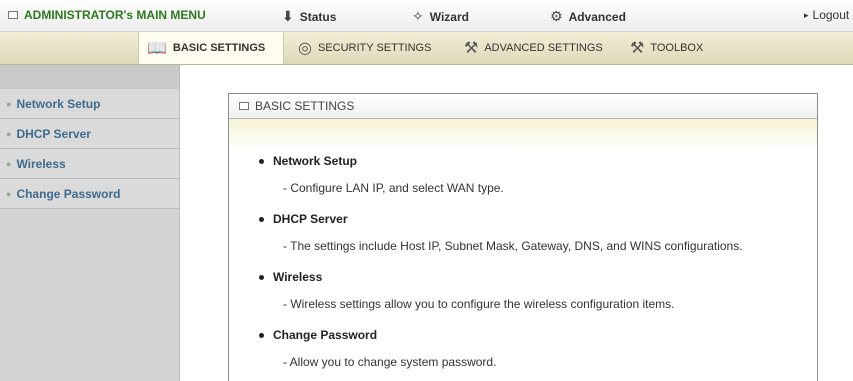 This screenshot has width=853, height=381. Describe the element at coordinates (597, 16) in the screenshot. I see `nav-advanced-label: Advanced` at that location.